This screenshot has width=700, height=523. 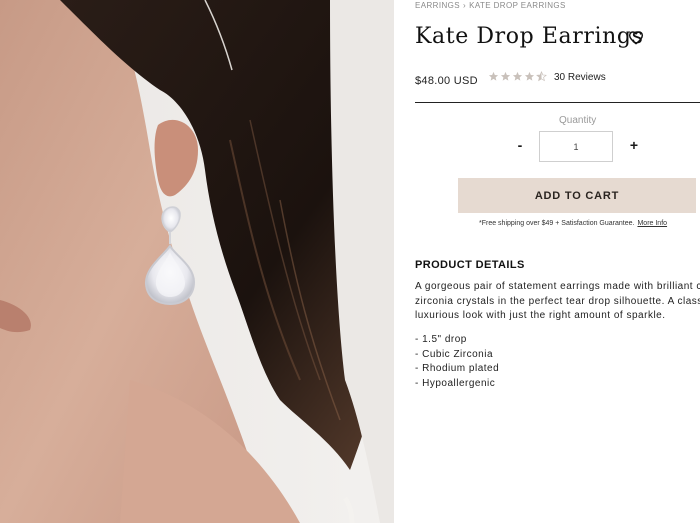 What do you see at coordinates (454, 354) in the screenshot?
I see `feature-item: - Cubic Zirconia` at bounding box center [454, 354].